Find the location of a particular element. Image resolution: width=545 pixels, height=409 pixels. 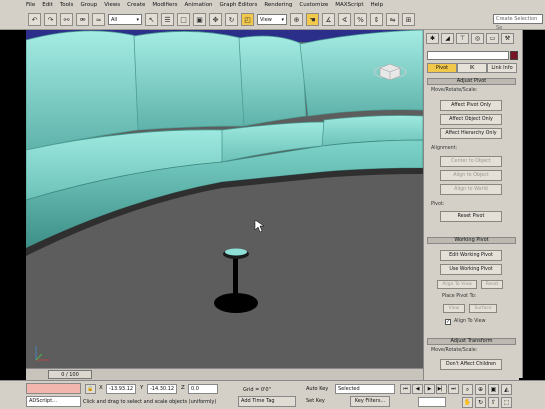

object-name-field is located at coordinates (468, 55).